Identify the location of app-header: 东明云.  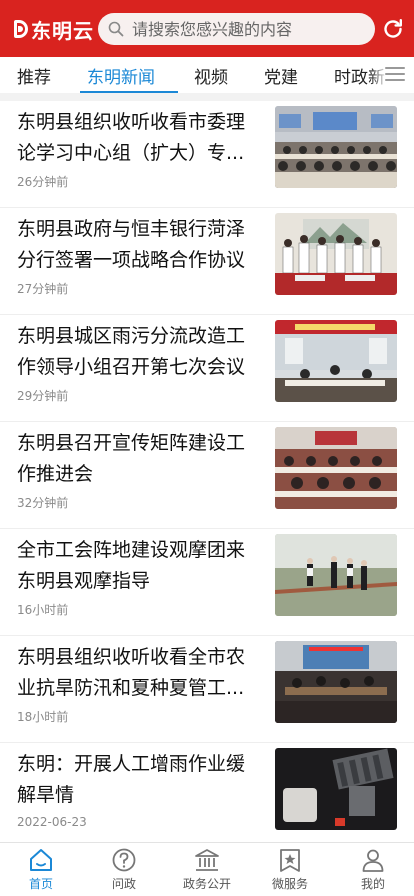
(207, 28).